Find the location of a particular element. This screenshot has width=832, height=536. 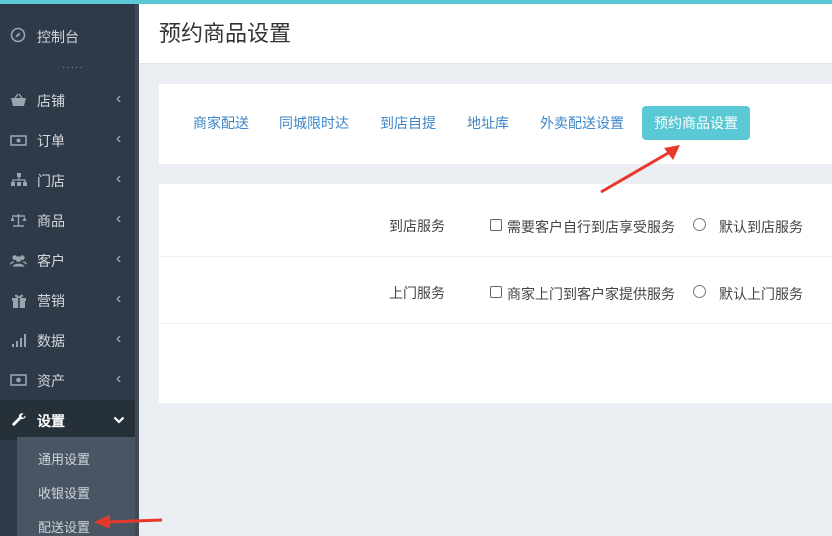

submenu-item-cashier: 收银设置 is located at coordinates (64, 492).